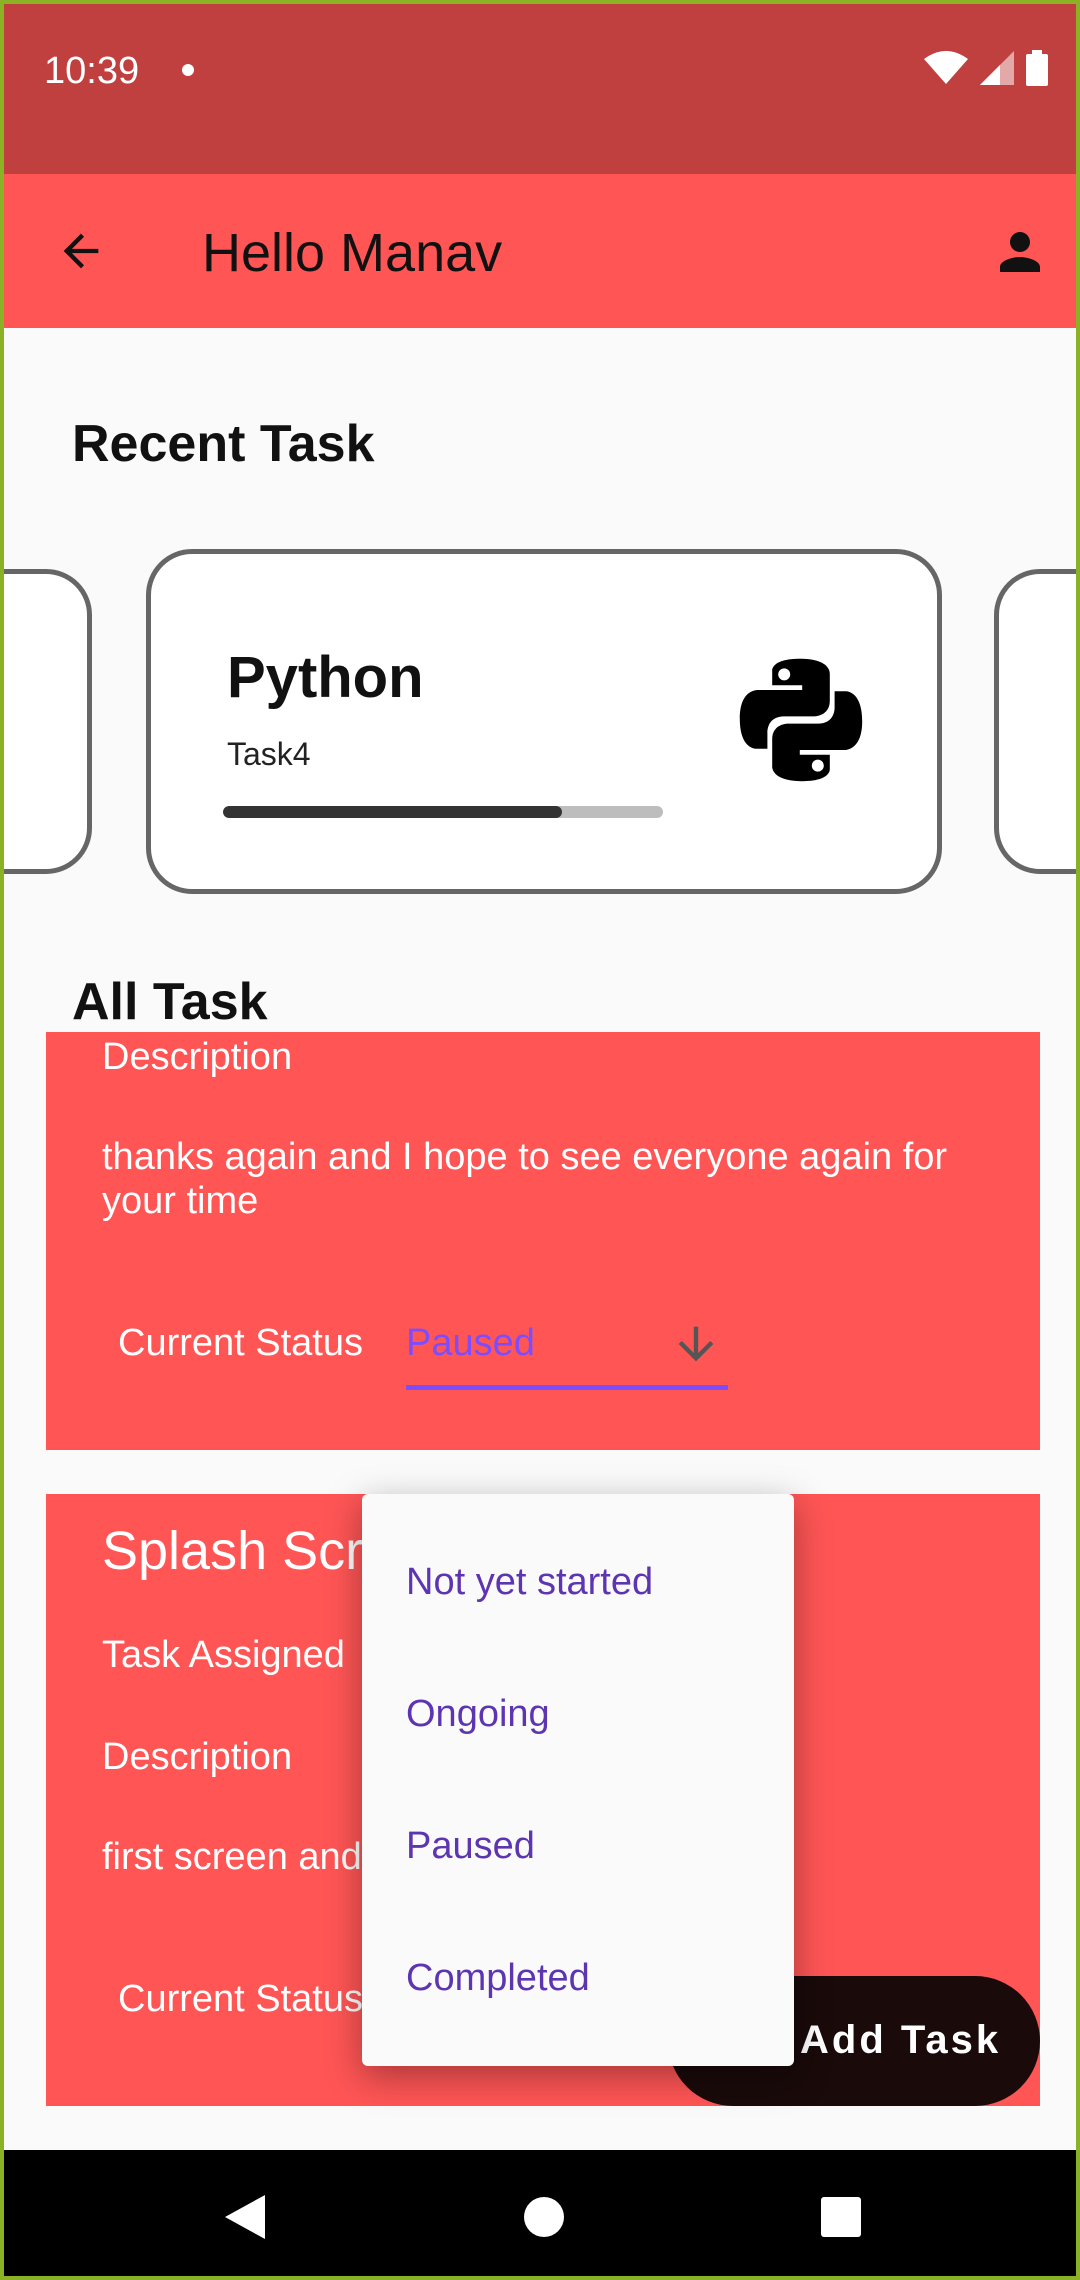 Image resolution: width=1080 pixels, height=2280 pixels. I want to click on status-dropdown-menu: Not yet started Ongoing Paused Completed, so click(578, 1780).